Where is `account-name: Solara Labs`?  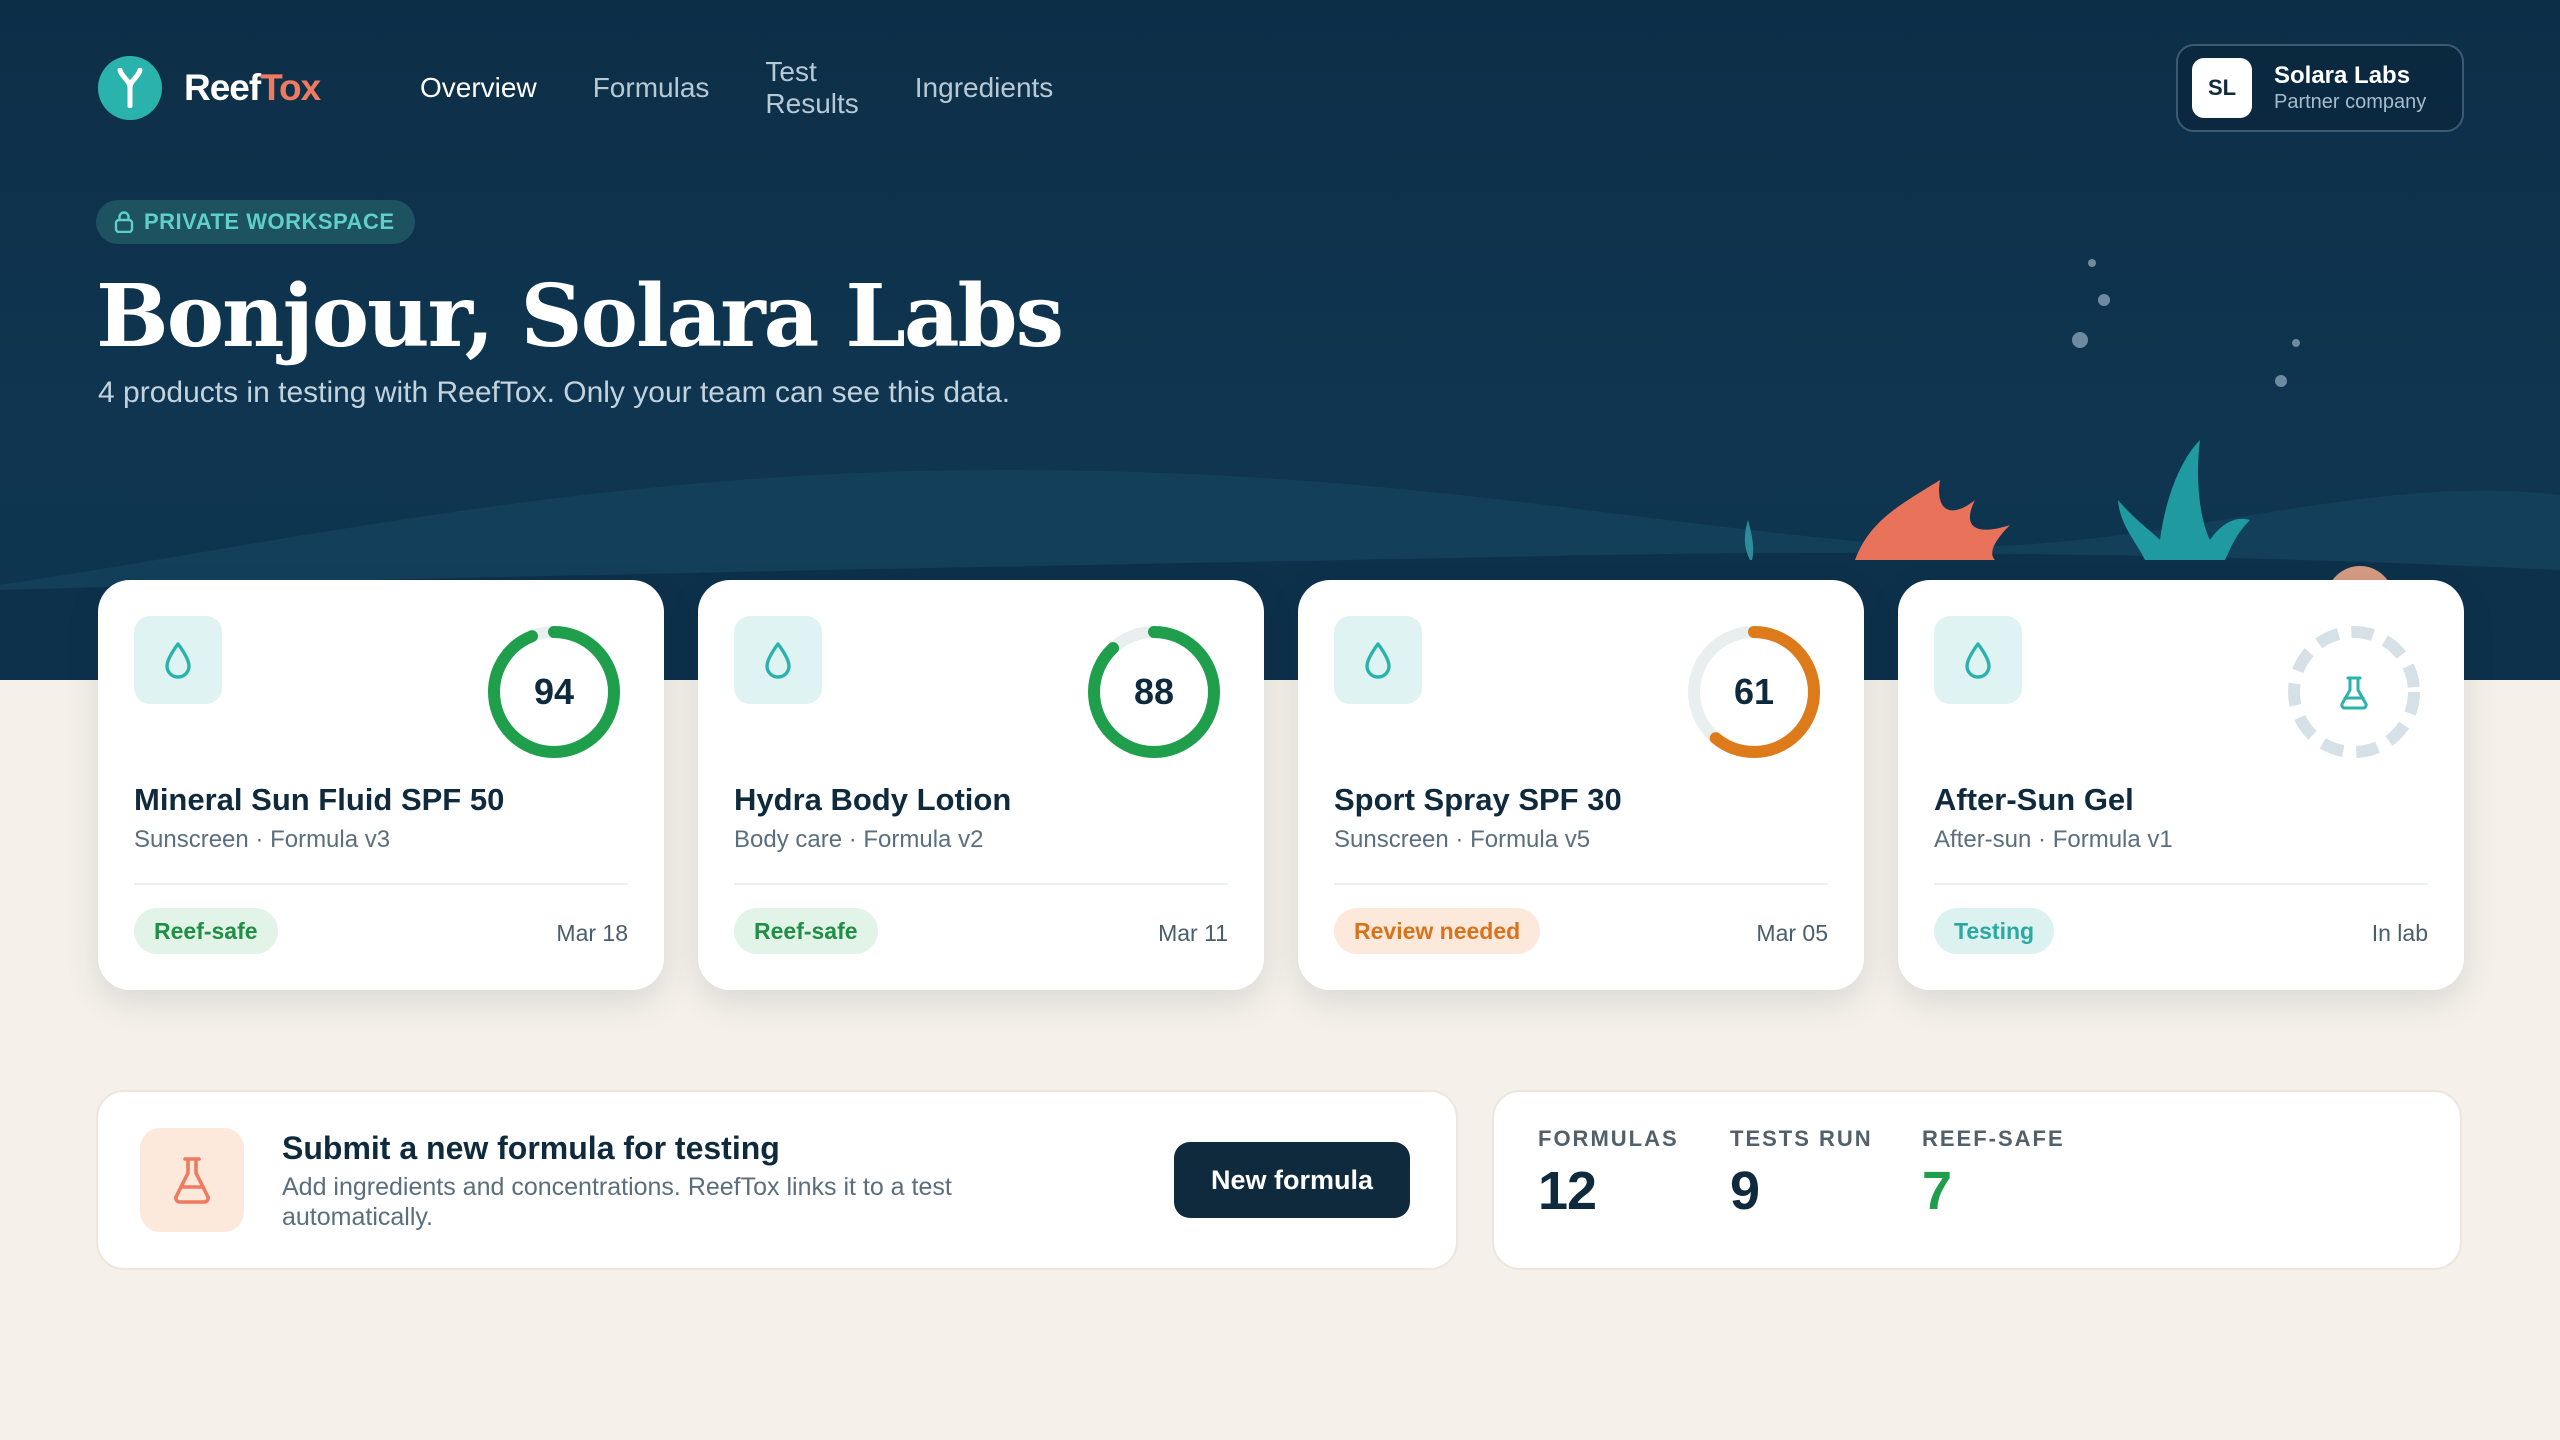 account-name: Solara Labs is located at coordinates (2342, 75).